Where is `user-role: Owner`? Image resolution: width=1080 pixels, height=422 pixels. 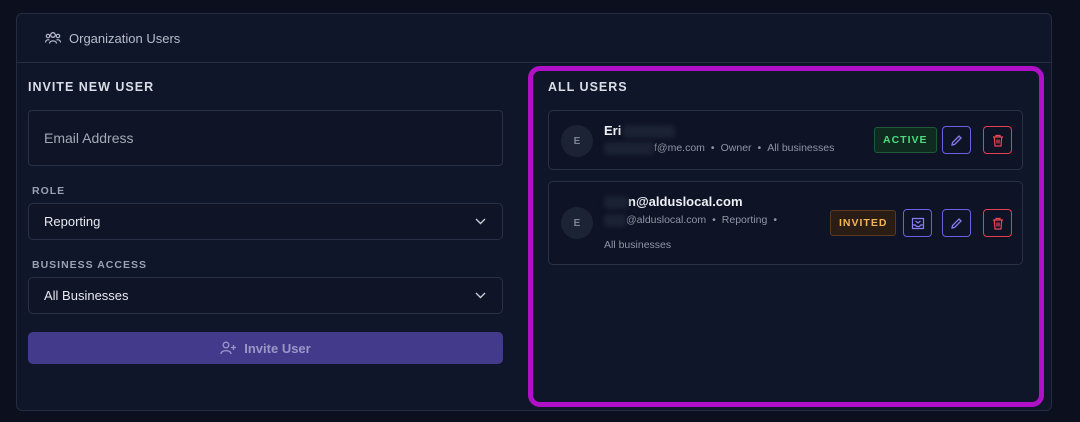 user-role: Owner is located at coordinates (736, 148).